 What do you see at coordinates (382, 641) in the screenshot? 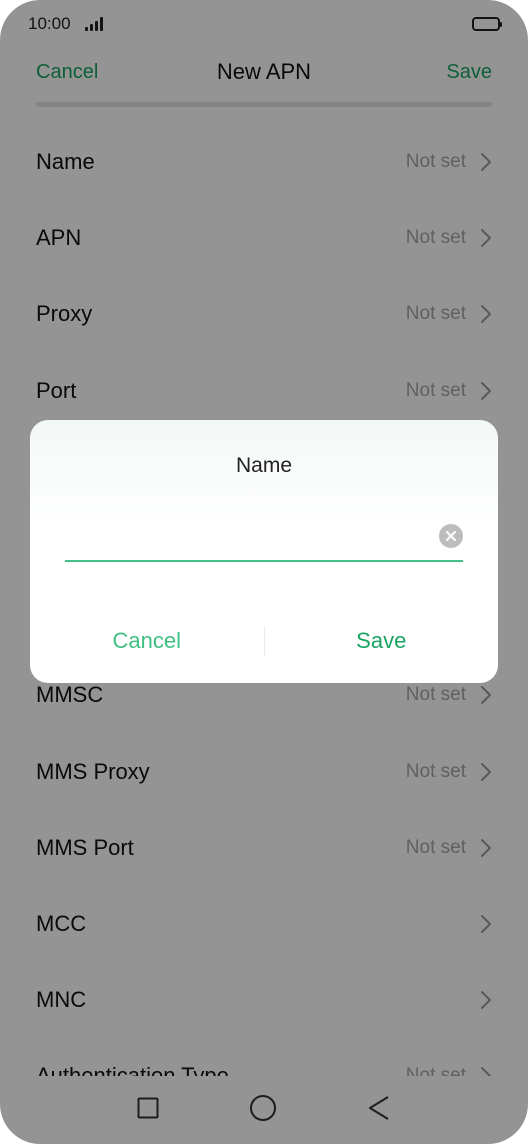
I see `dialog-save-button: Save` at bounding box center [382, 641].